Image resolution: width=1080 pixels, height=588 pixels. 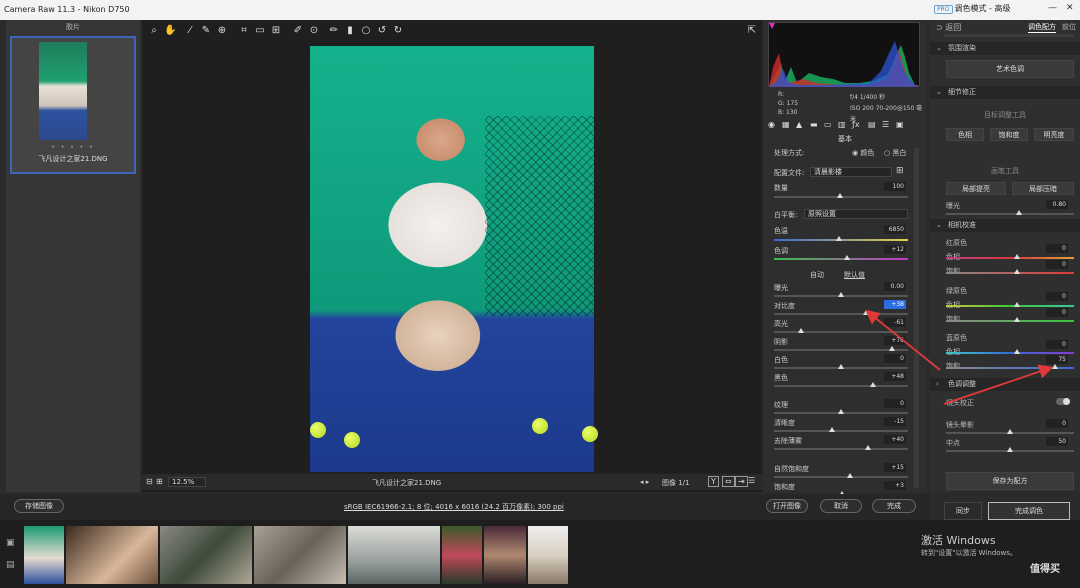 What do you see at coordinates (1010, 69) in the screenshot?
I see `art-tone-button: 艺术色调` at bounding box center [1010, 69].